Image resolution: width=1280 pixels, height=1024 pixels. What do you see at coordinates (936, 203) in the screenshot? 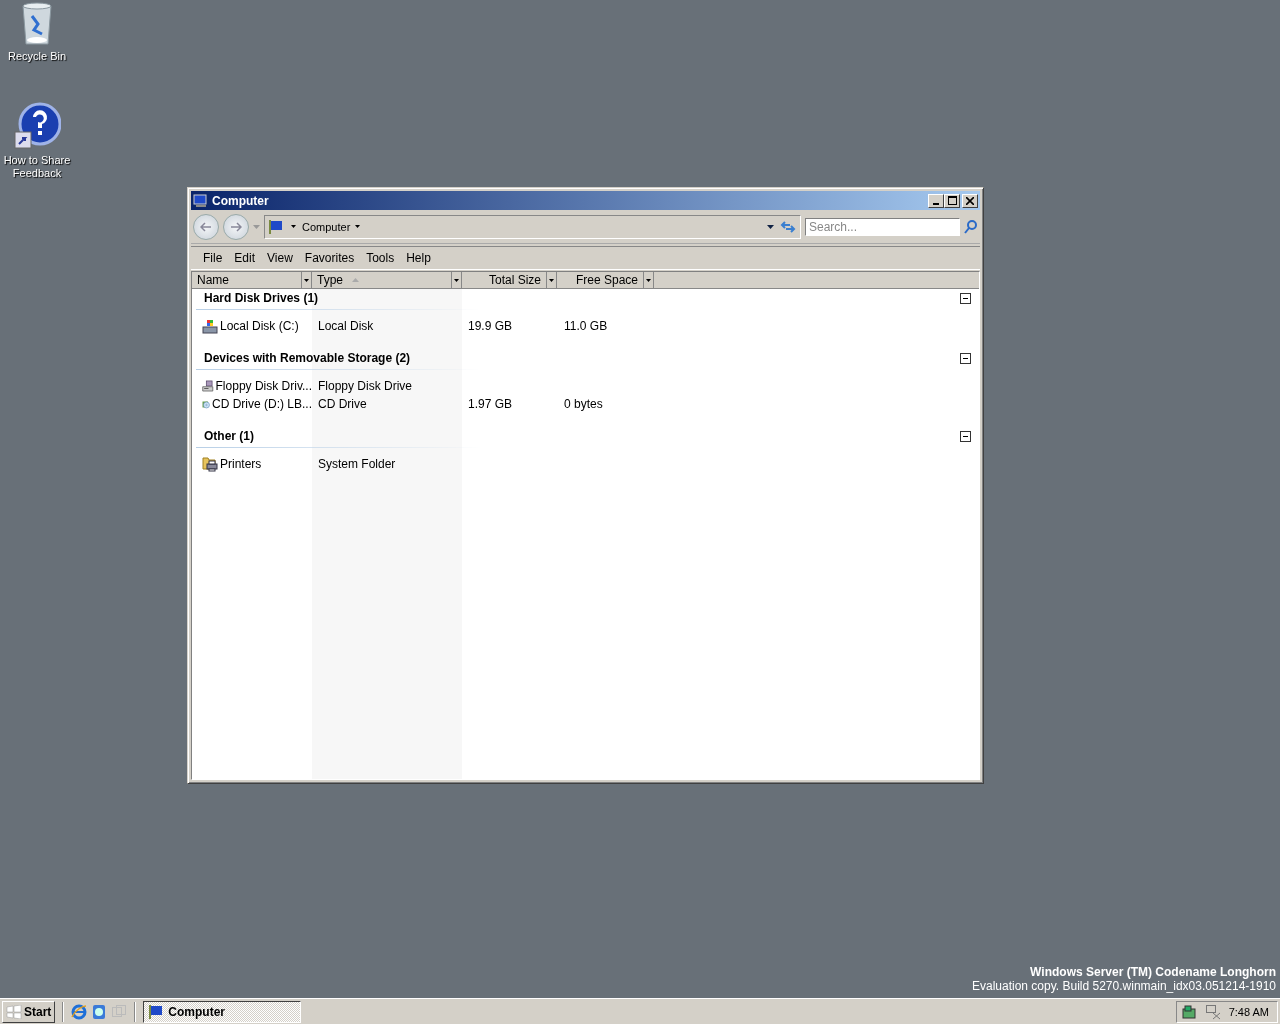
I see `minimize-icon` at bounding box center [936, 203].